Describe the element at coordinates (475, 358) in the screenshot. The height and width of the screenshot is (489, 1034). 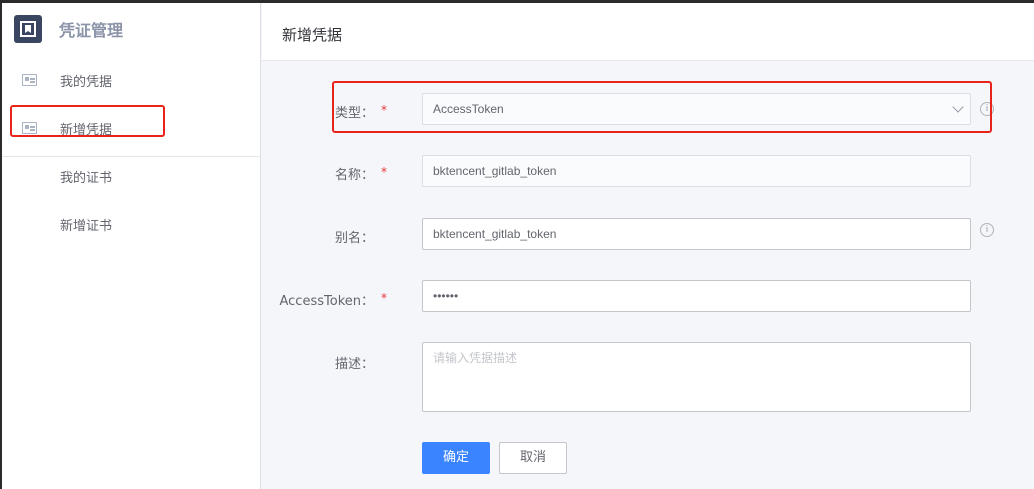
I see `description-placeholder: 请输入凭据描述` at that location.